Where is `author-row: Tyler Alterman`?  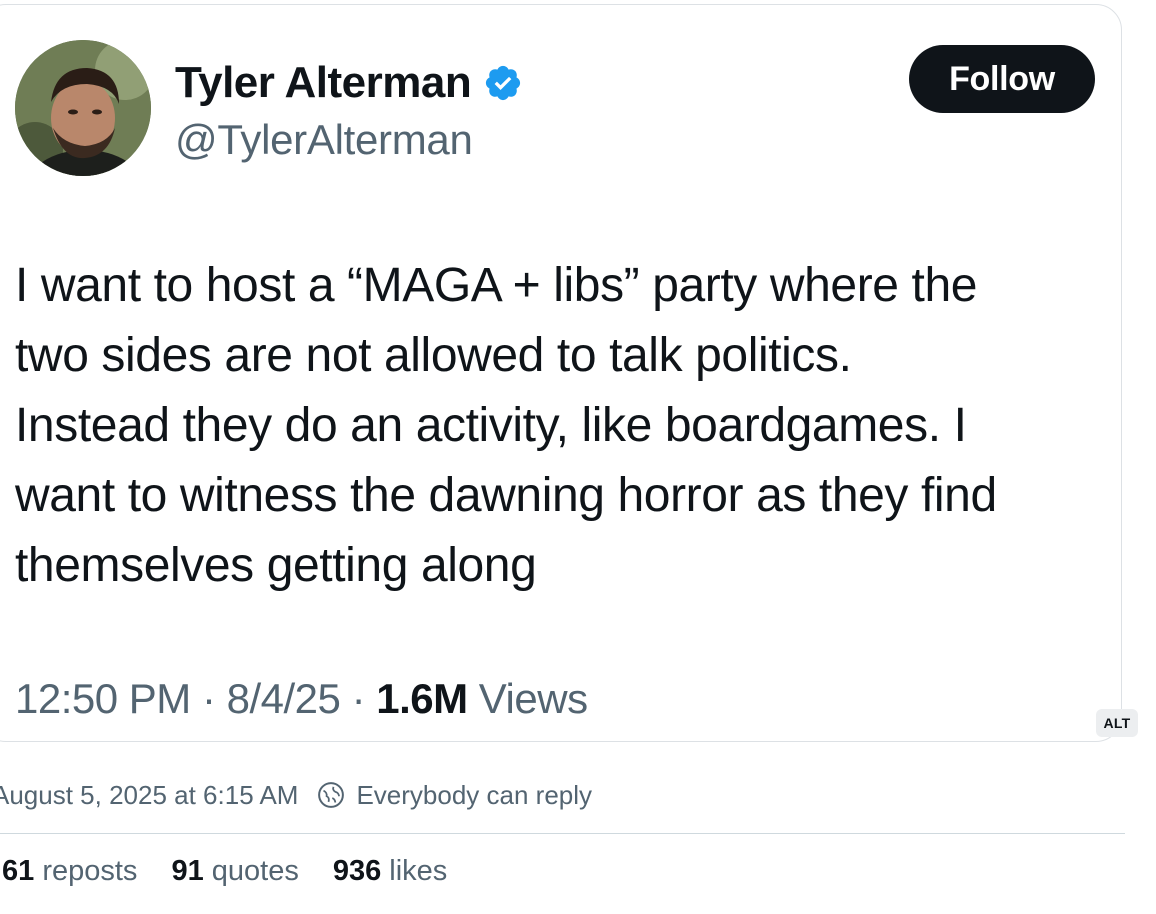
author-row: Tyler Alterman is located at coordinates (349, 83).